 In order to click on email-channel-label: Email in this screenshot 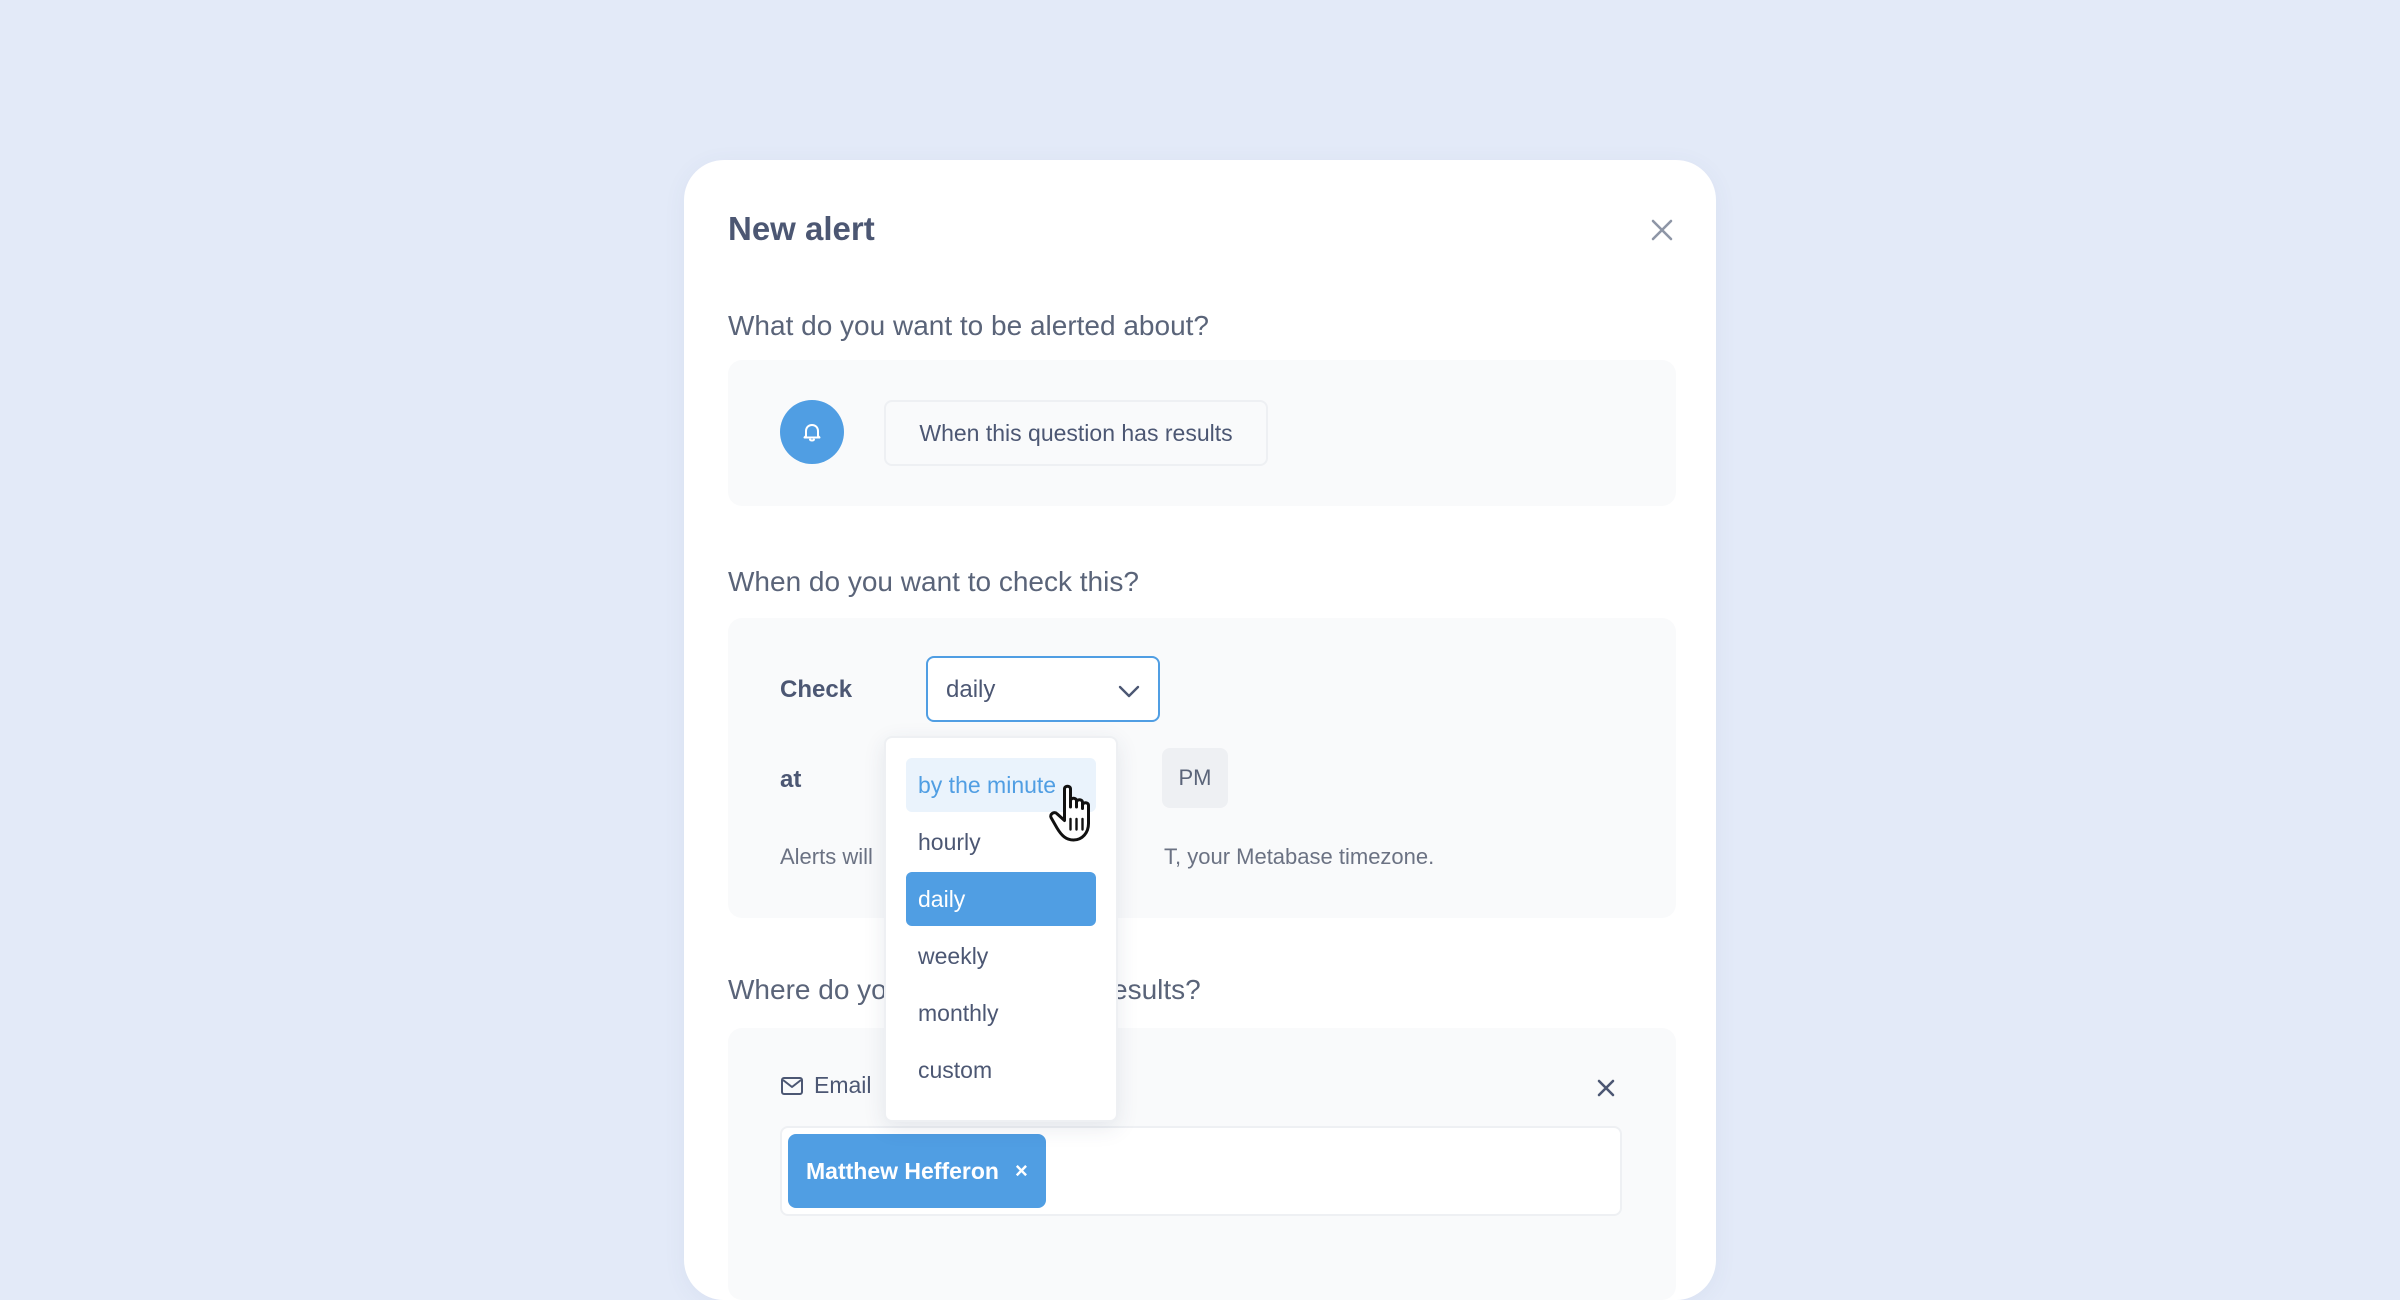, I will do `click(826, 1085)`.